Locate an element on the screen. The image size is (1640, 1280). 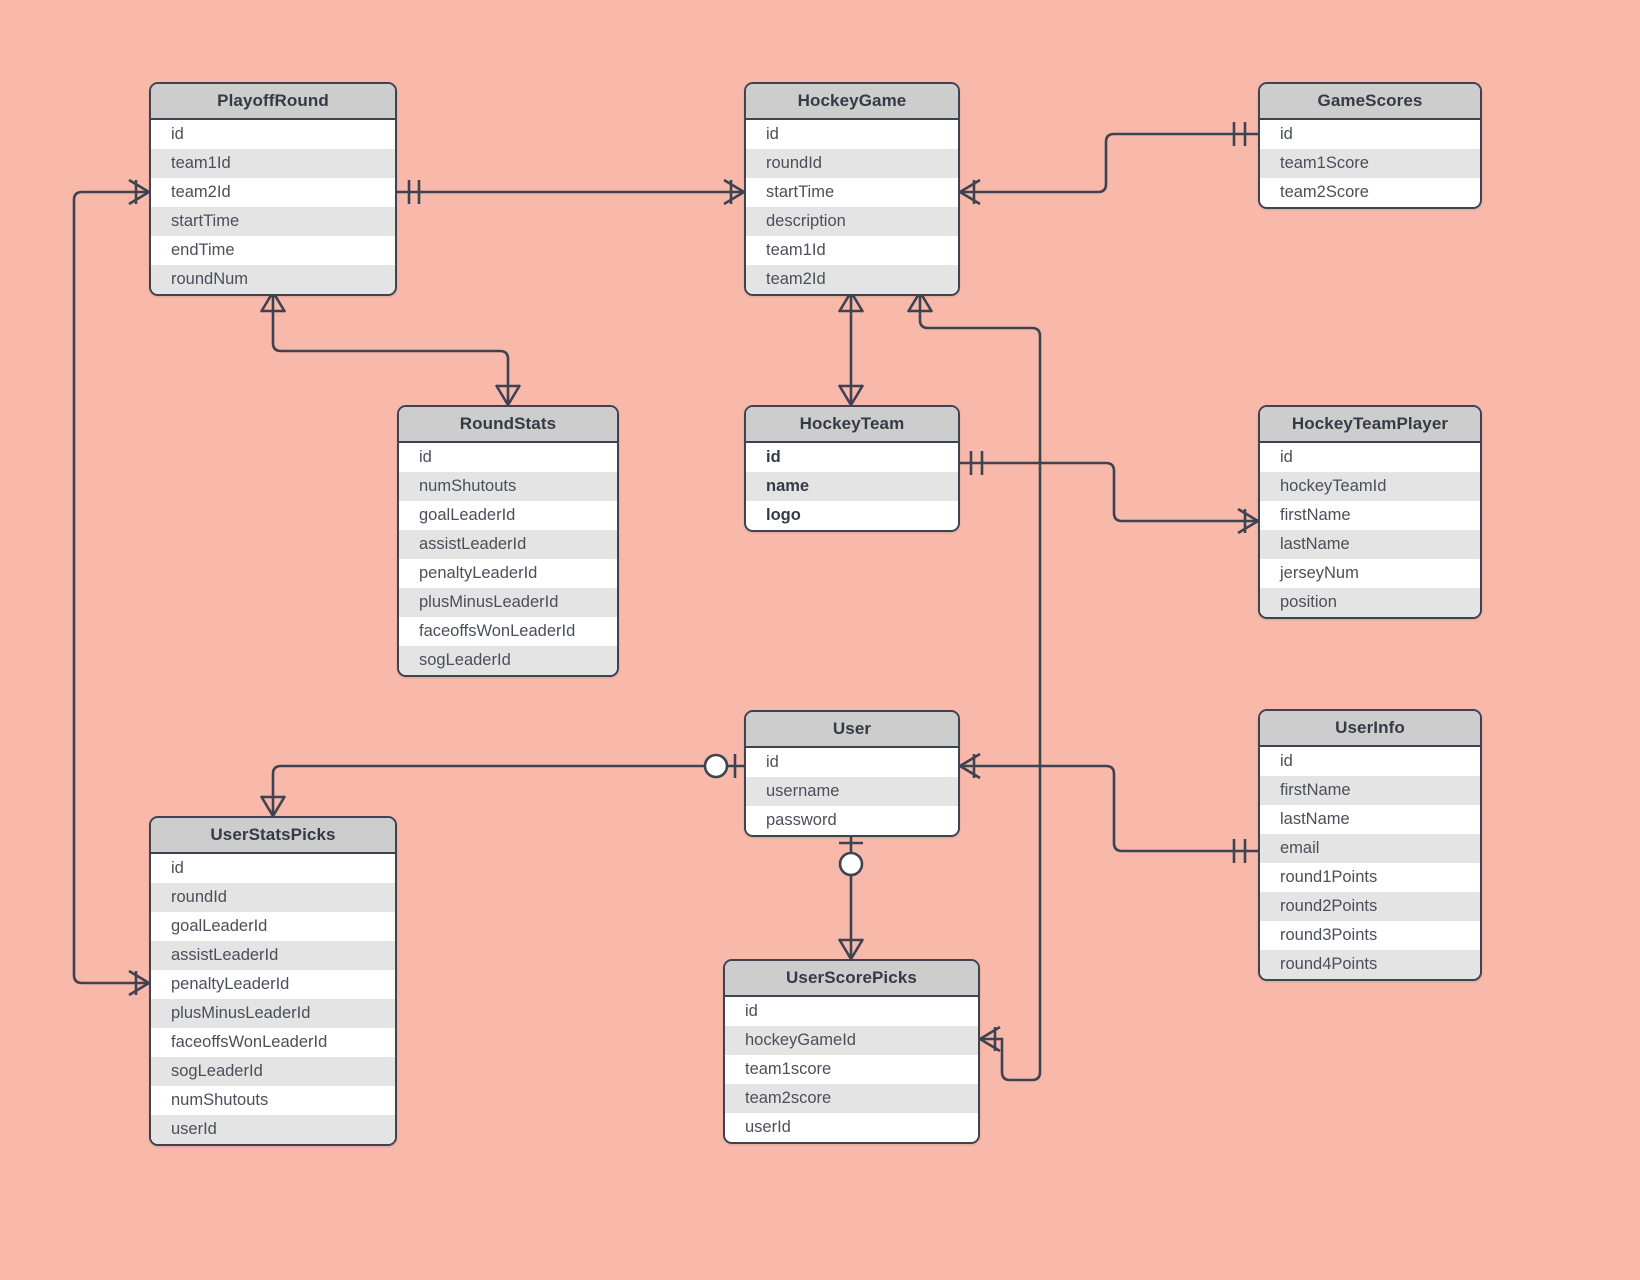
entity-hockeyteam: HockeyTeam id name logo is located at coordinates (852, 468).